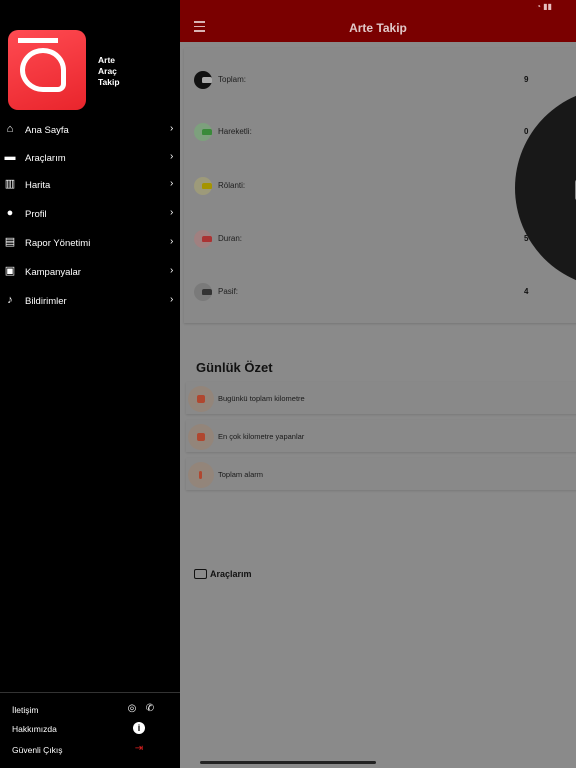 The width and height of the screenshot is (576, 768). Describe the element at coordinates (58, 243) in the screenshot. I see `nav-label: Rapor Yönetimi` at that location.